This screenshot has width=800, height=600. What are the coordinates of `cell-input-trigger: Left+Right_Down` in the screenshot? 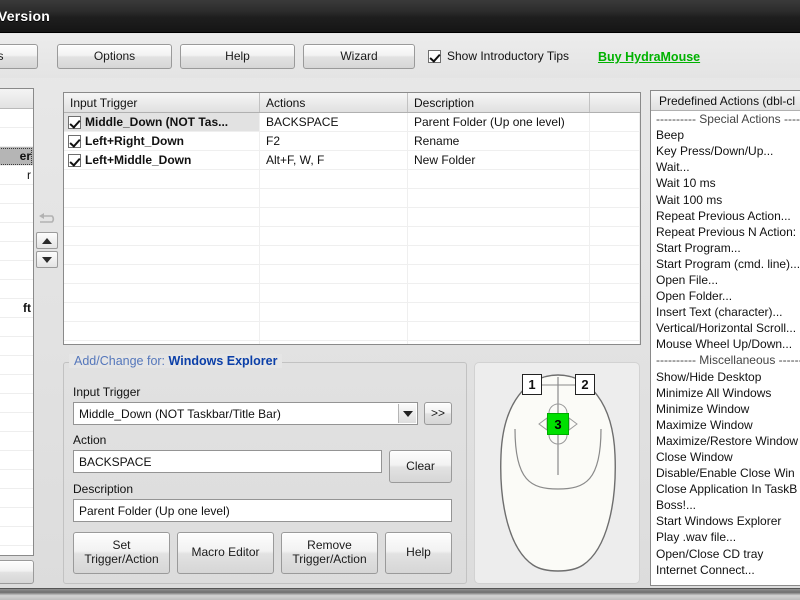 It's located at (162, 141).